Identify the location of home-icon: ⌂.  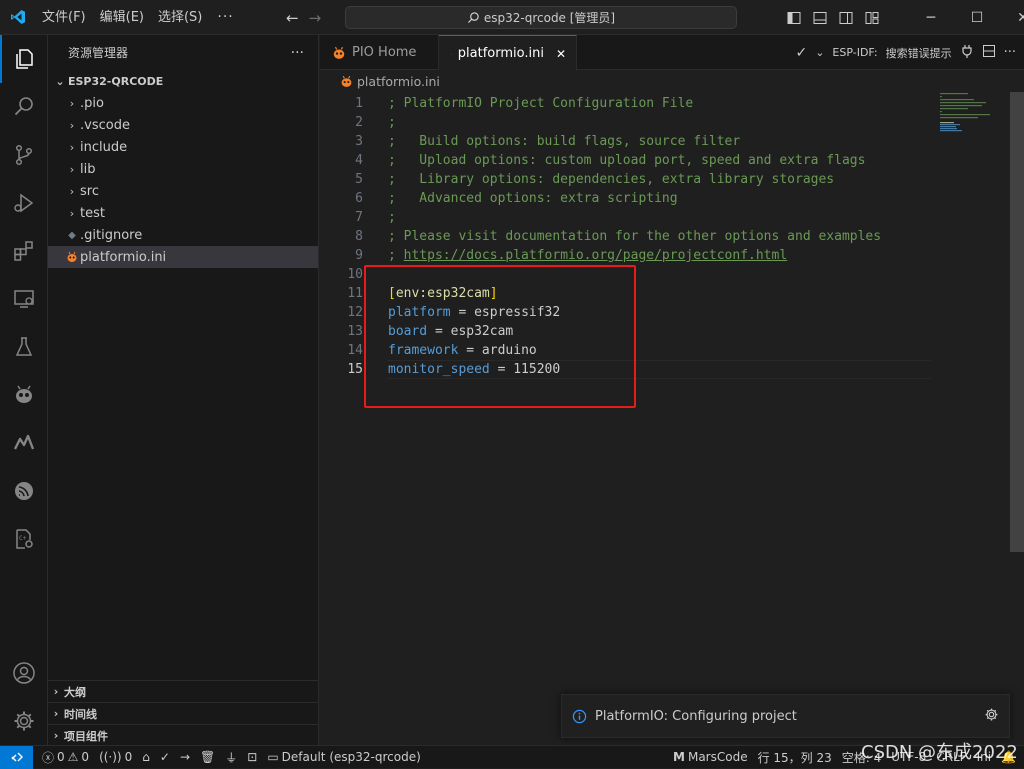
(146, 757).